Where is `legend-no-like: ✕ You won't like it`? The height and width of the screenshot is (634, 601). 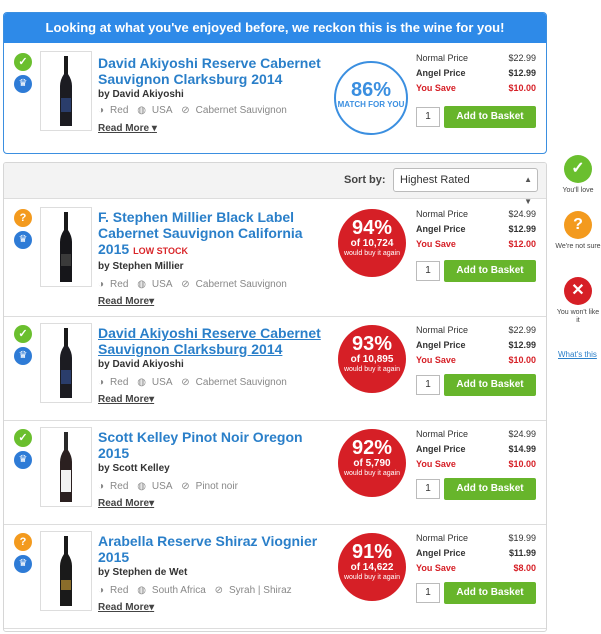
legend-no-like: ✕ You won't like it is located at coordinates (578, 301).